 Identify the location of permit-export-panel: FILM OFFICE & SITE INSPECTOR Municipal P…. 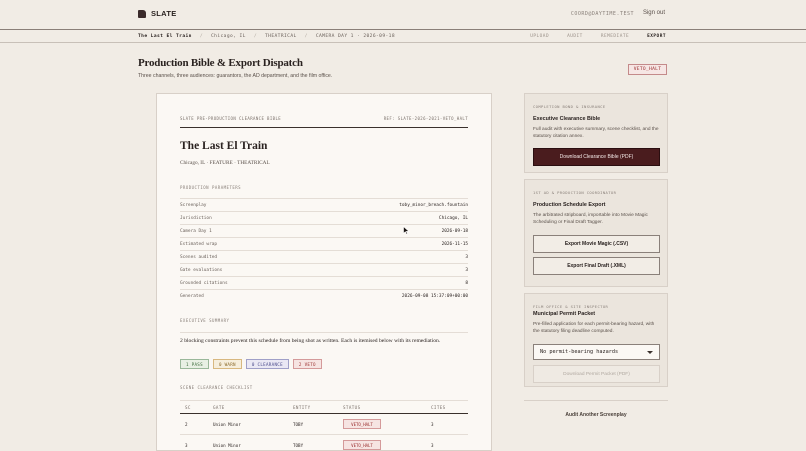
(596, 340).